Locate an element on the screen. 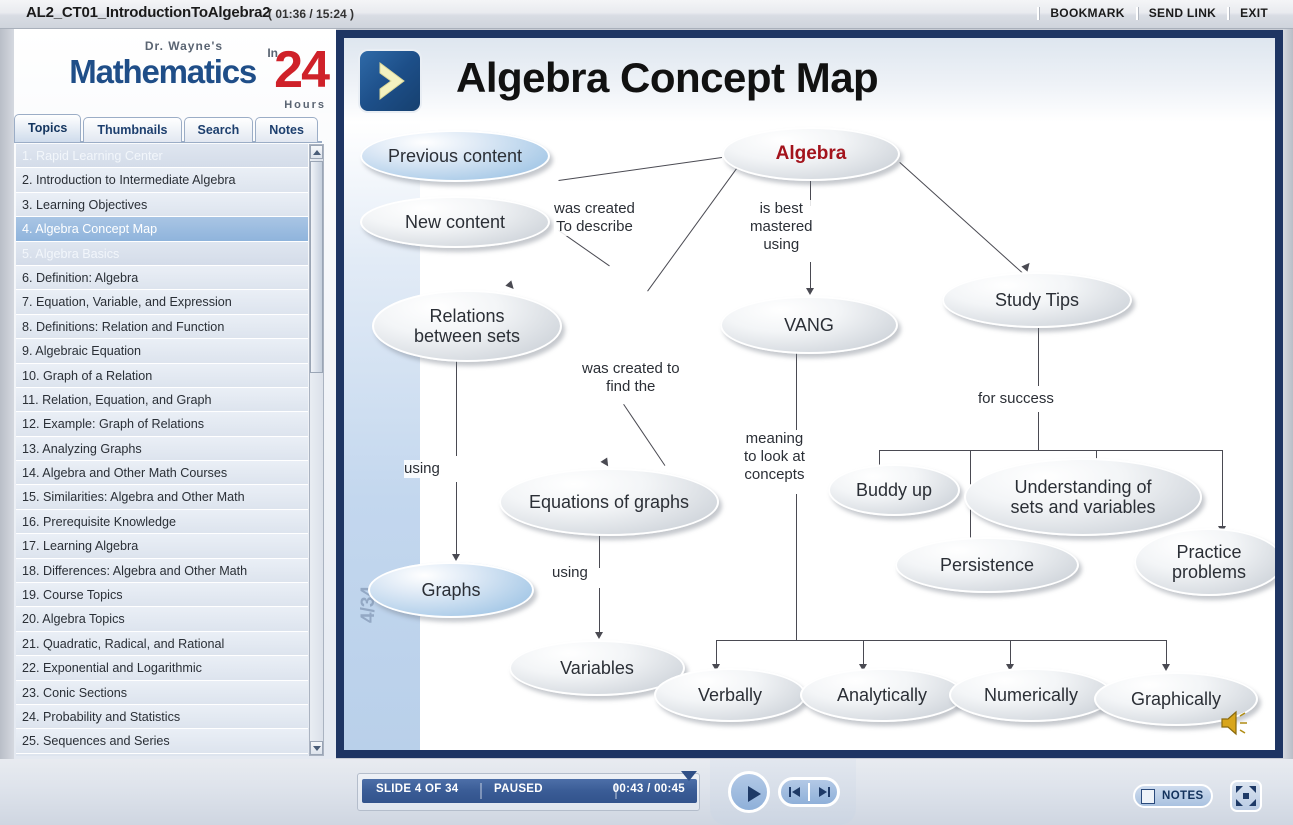 The width and height of the screenshot is (1293, 825). progress-panel: SLIDE 4 OF 34 PAUSED 00:43 / 00:45 is located at coordinates (528, 792).